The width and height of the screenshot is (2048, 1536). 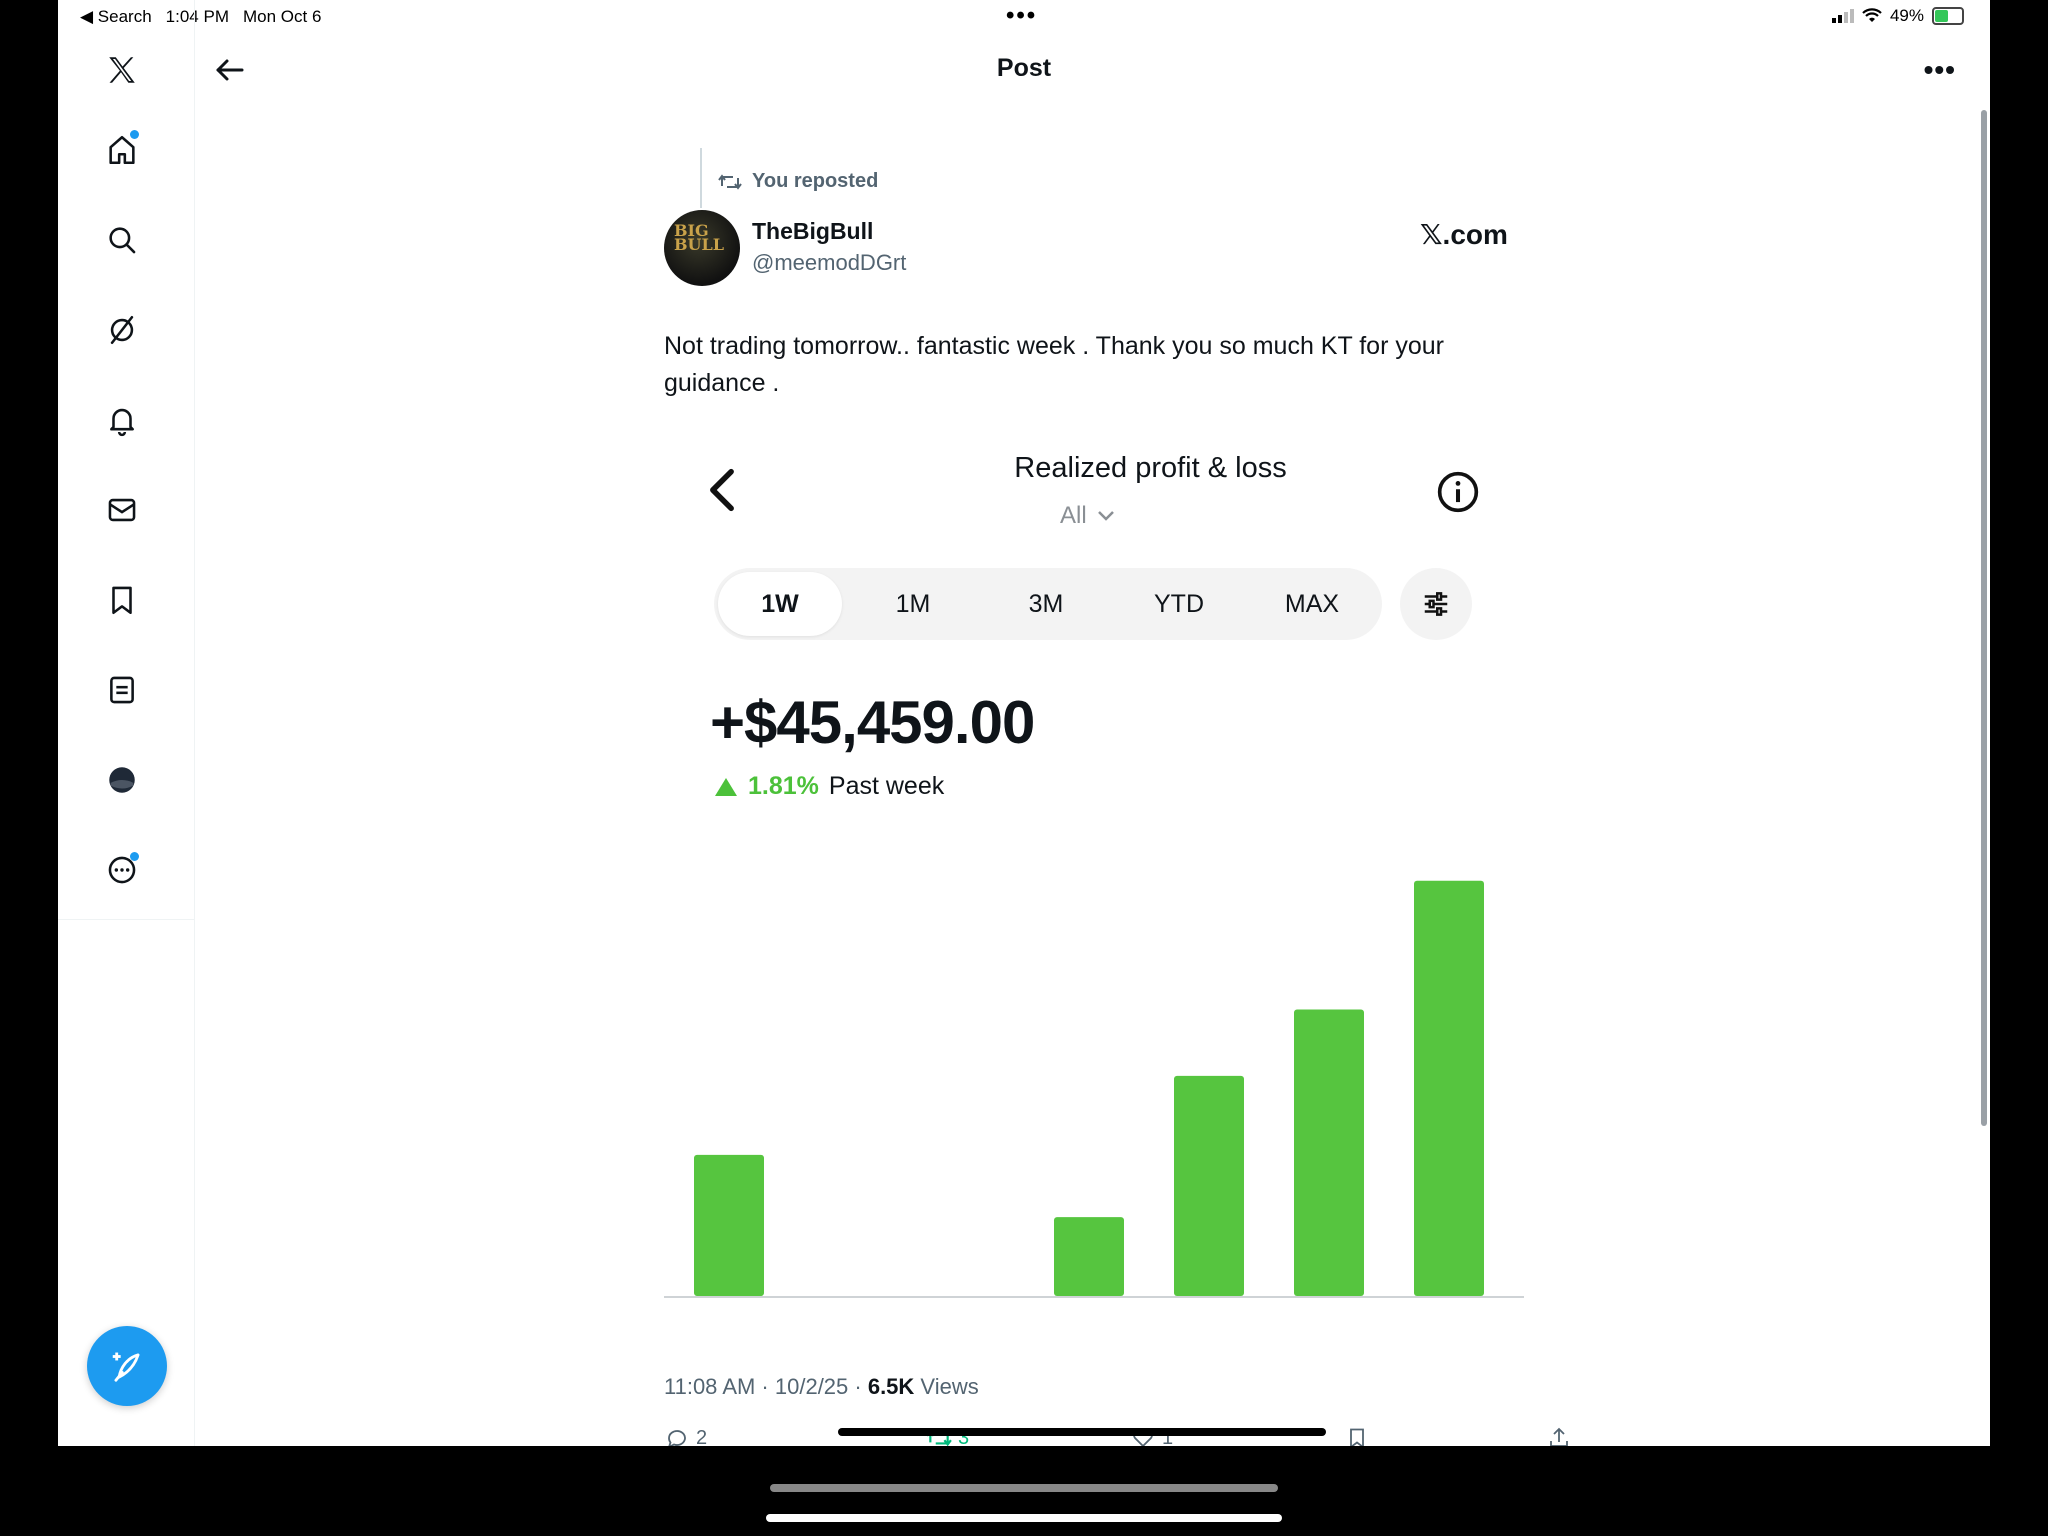 I want to click on pnl-filter: All, so click(x=1087, y=516).